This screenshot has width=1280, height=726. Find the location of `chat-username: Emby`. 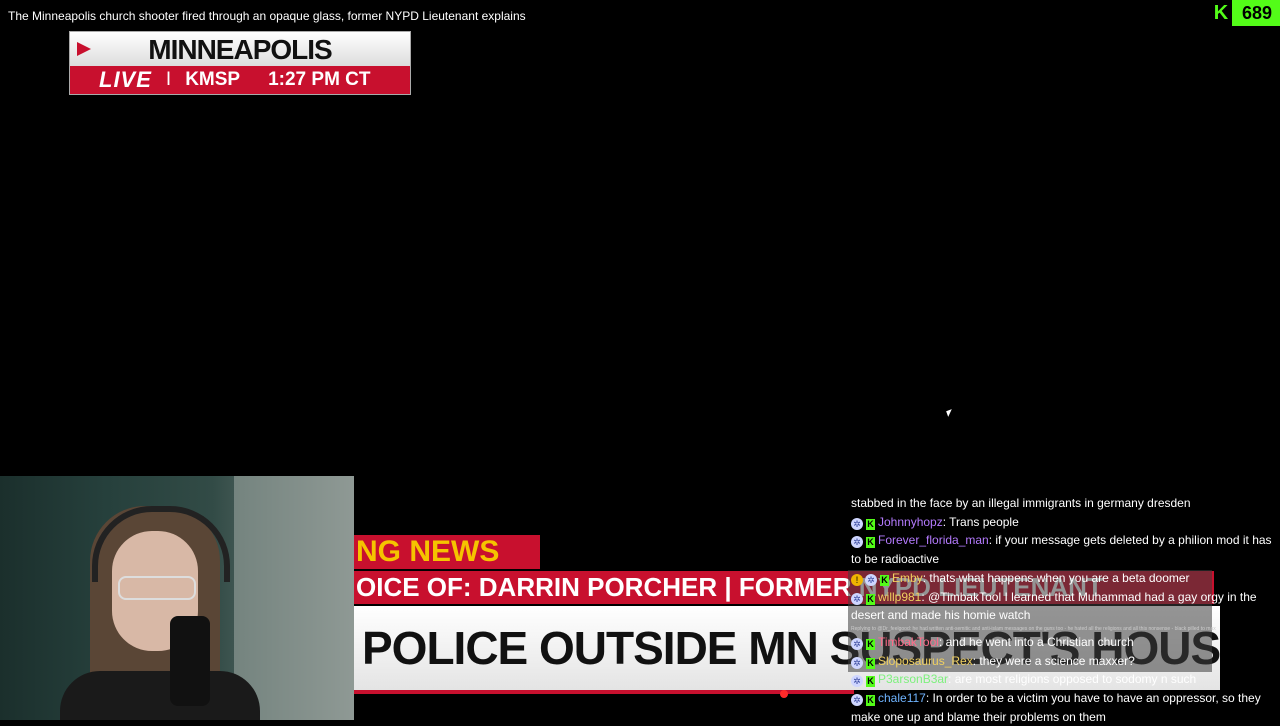

chat-username: Emby is located at coordinates (907, 578).